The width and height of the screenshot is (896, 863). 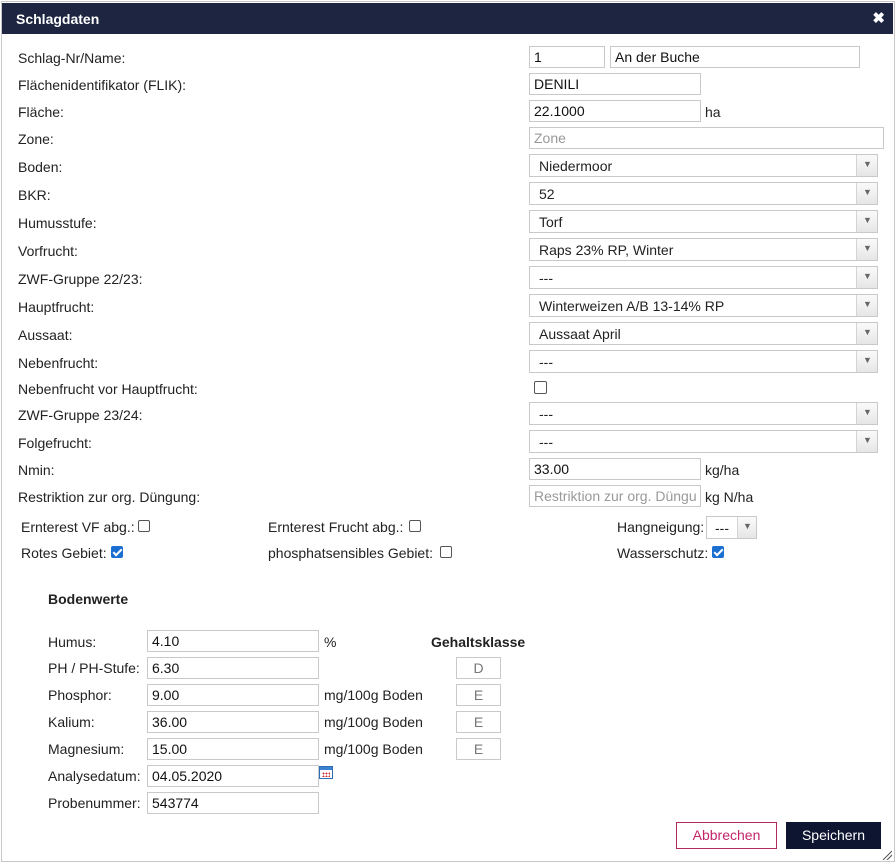 What do you see at coordinates (233, 803) in the screenshot?
I see `probennummer-input` at bounding box center [233, 803].